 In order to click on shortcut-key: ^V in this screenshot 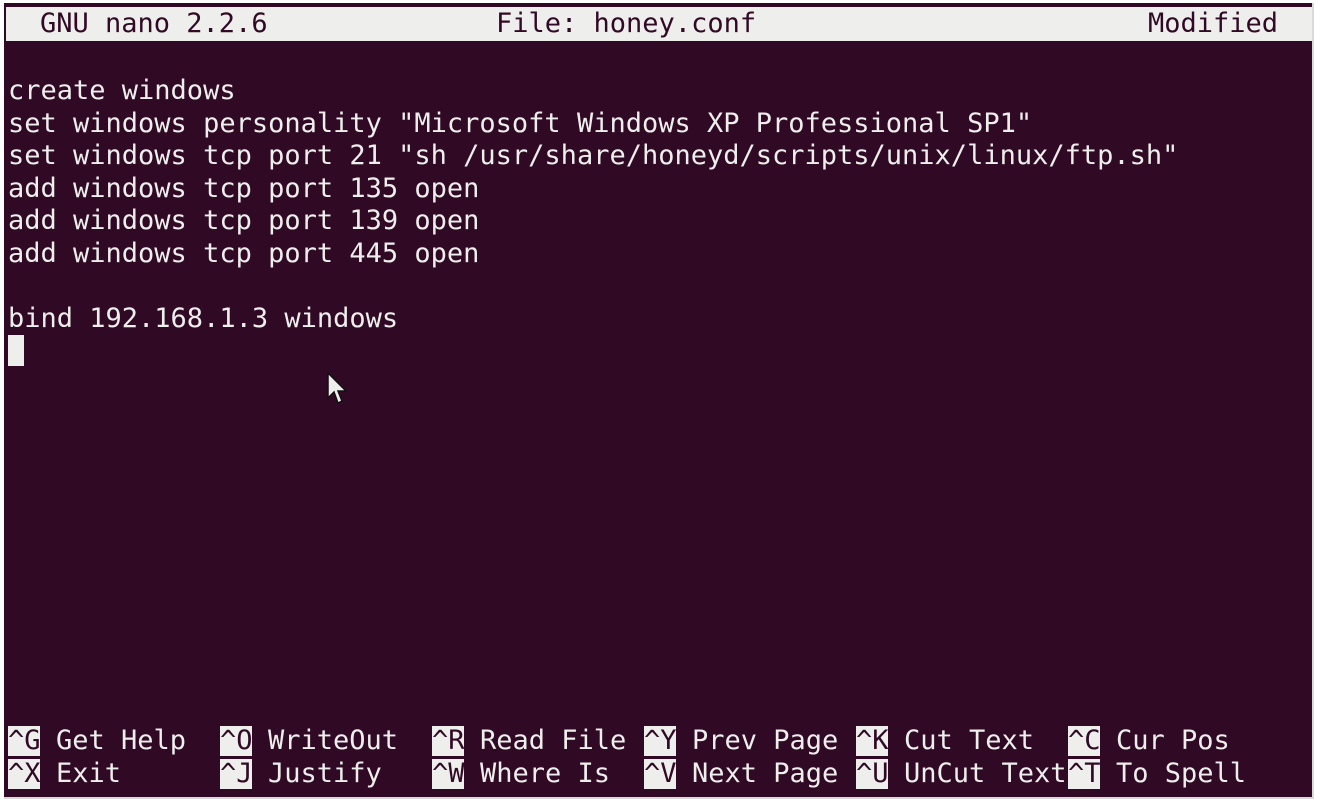, I will do `click(660, 773)`.